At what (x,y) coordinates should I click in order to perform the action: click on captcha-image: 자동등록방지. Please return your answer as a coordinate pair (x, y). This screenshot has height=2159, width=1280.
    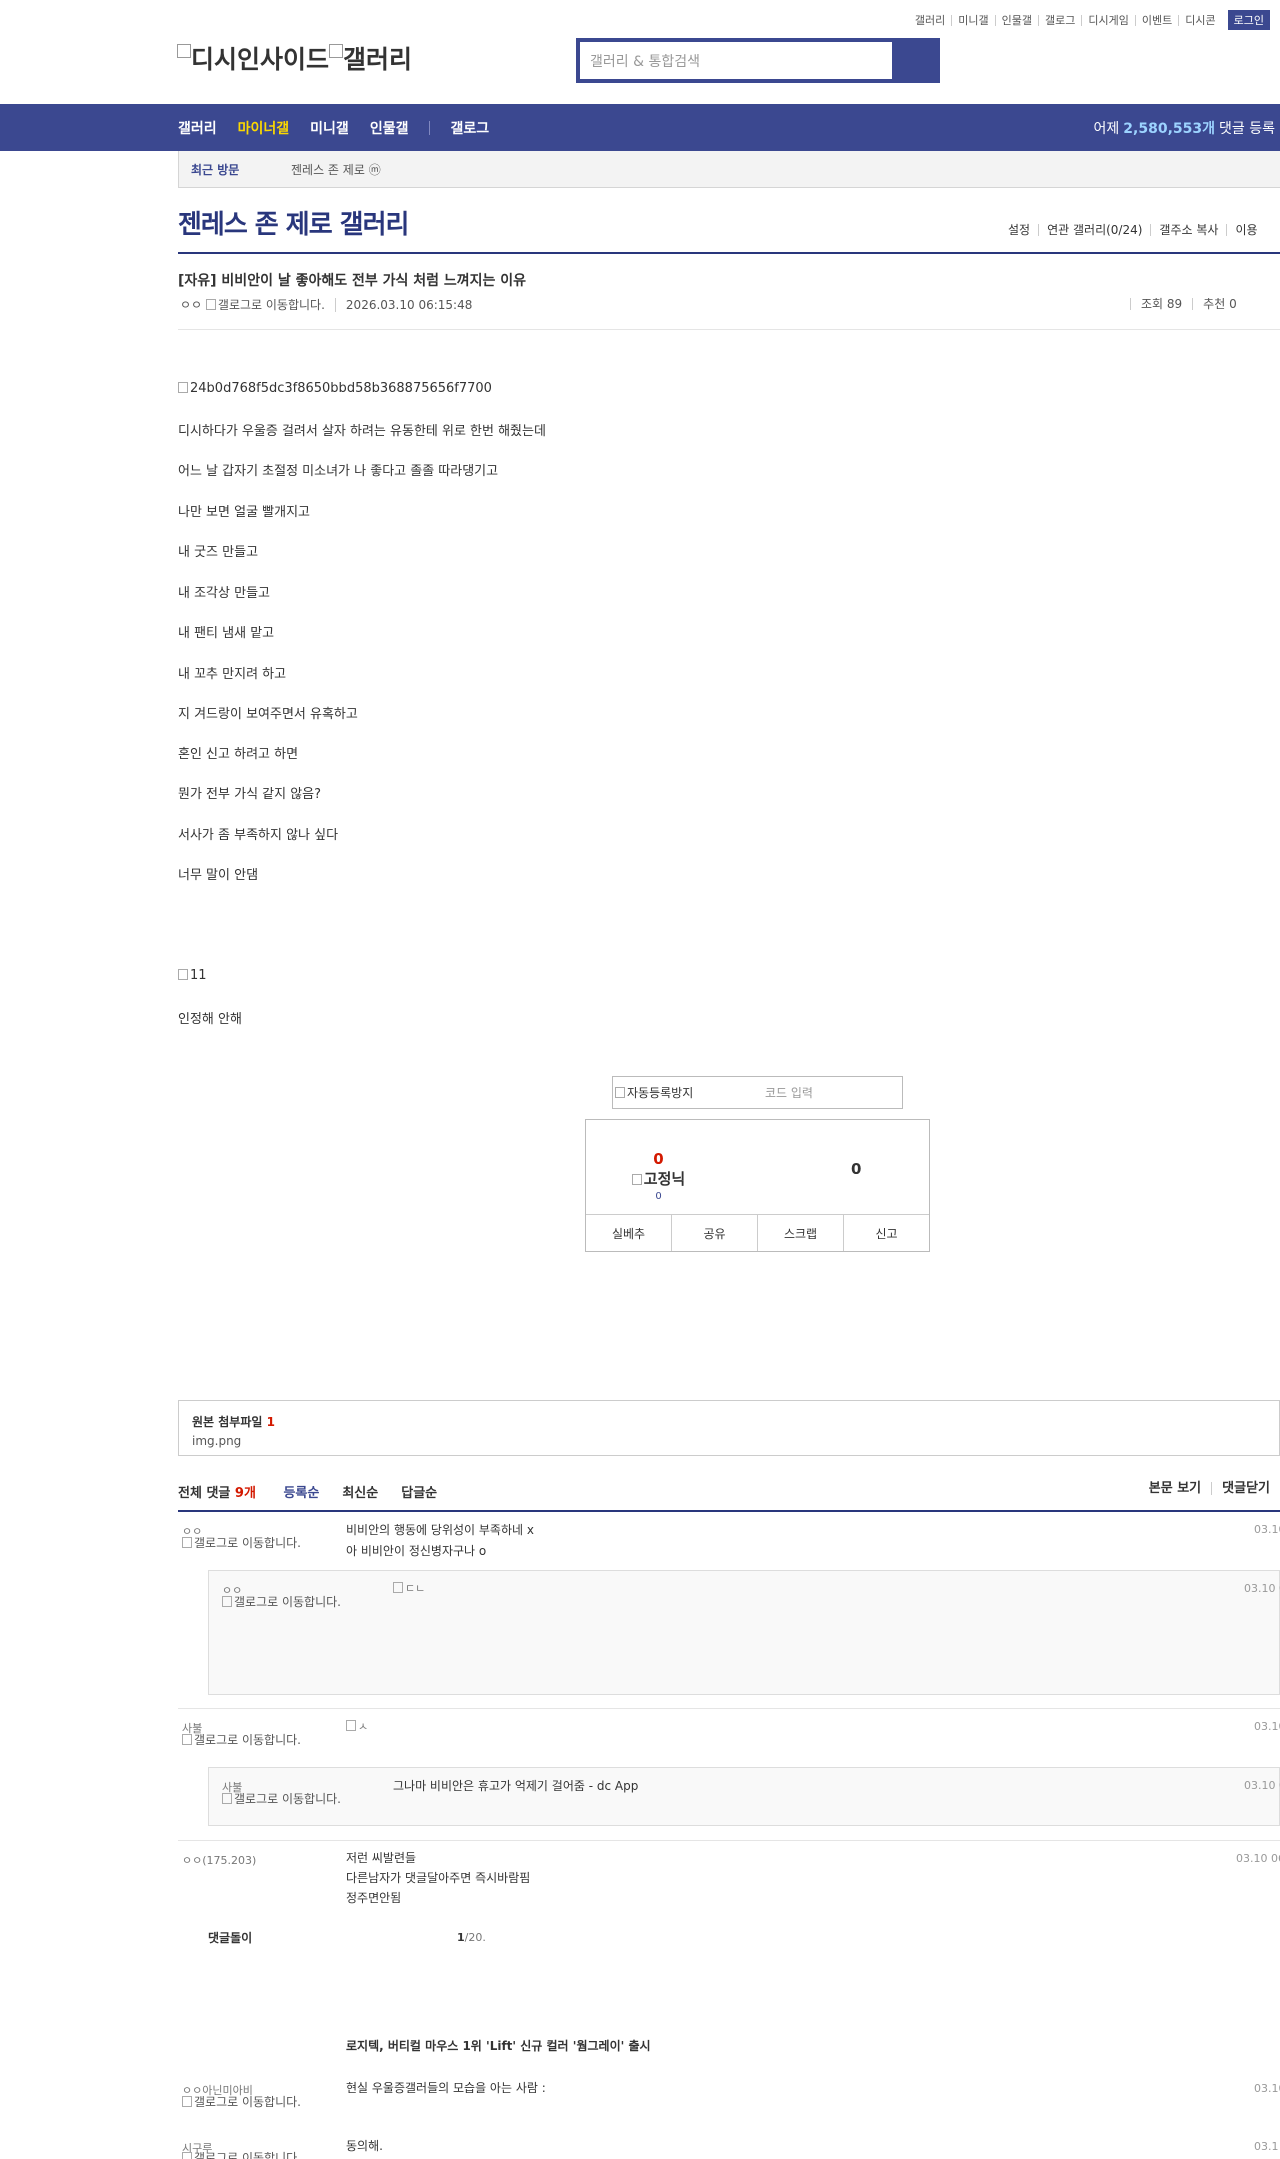
    Looking at the image, I should click on (660, 1093).